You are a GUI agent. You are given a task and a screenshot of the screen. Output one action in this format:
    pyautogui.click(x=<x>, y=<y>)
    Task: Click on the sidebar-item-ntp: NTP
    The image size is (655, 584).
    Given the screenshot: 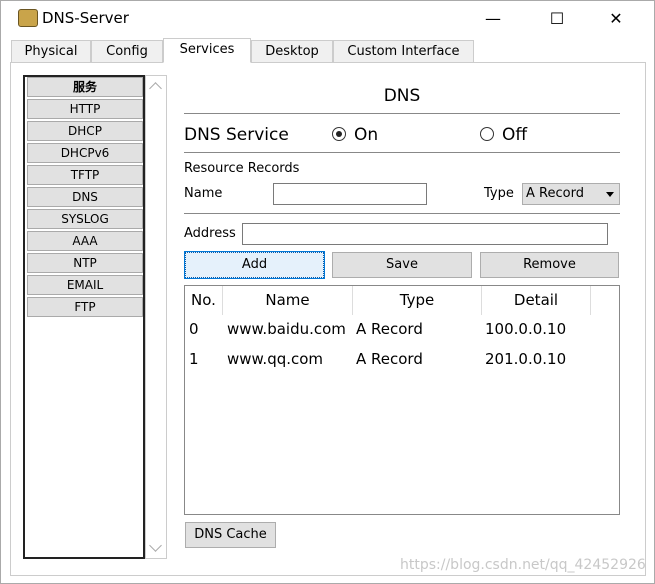 What is the action you would take?
    pyautogui.click(x=85, y=263)
    